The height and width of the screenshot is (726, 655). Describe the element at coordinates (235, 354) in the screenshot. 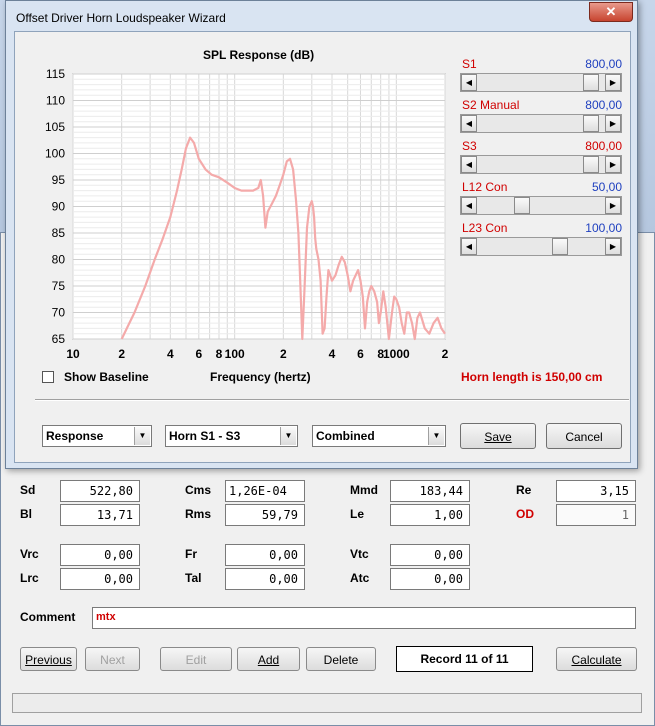

I see `x-tick-label: 100` at that location.